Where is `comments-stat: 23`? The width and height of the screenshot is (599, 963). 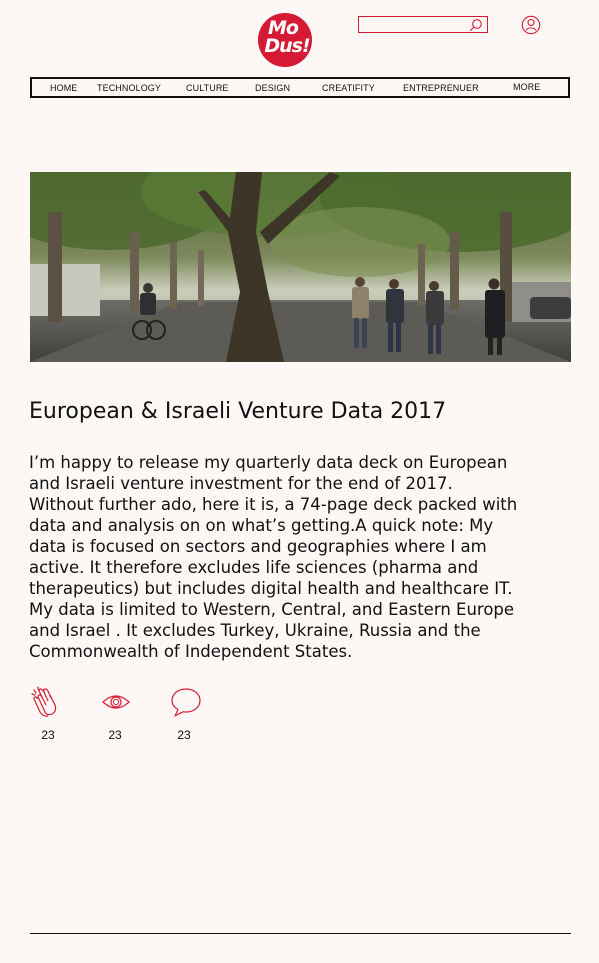
comments-stat: 23 is located at coordinates (190, 716).